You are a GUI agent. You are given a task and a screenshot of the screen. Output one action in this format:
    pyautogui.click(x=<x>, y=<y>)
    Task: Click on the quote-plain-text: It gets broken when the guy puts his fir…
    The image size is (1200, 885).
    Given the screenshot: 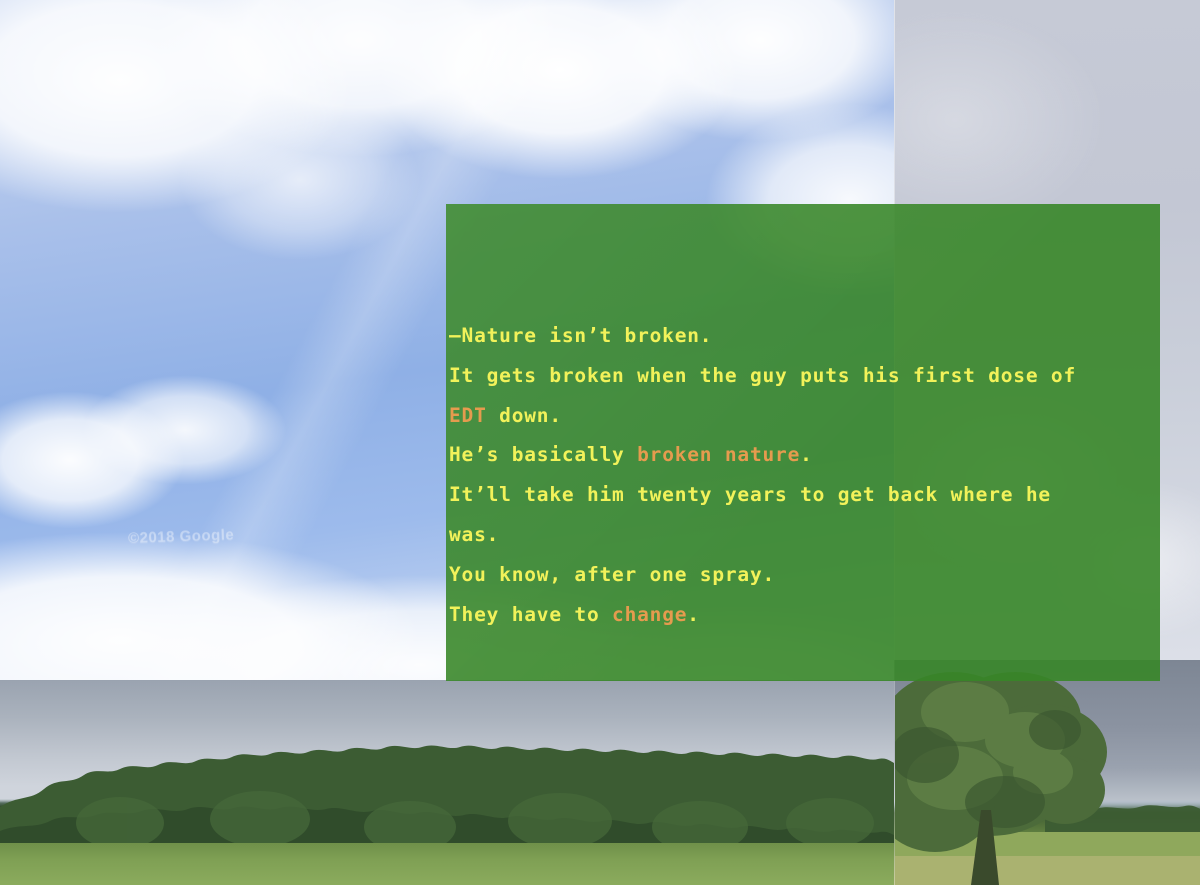 What is the action you would take?
    pyautogui.click(x=762, y=375)
    